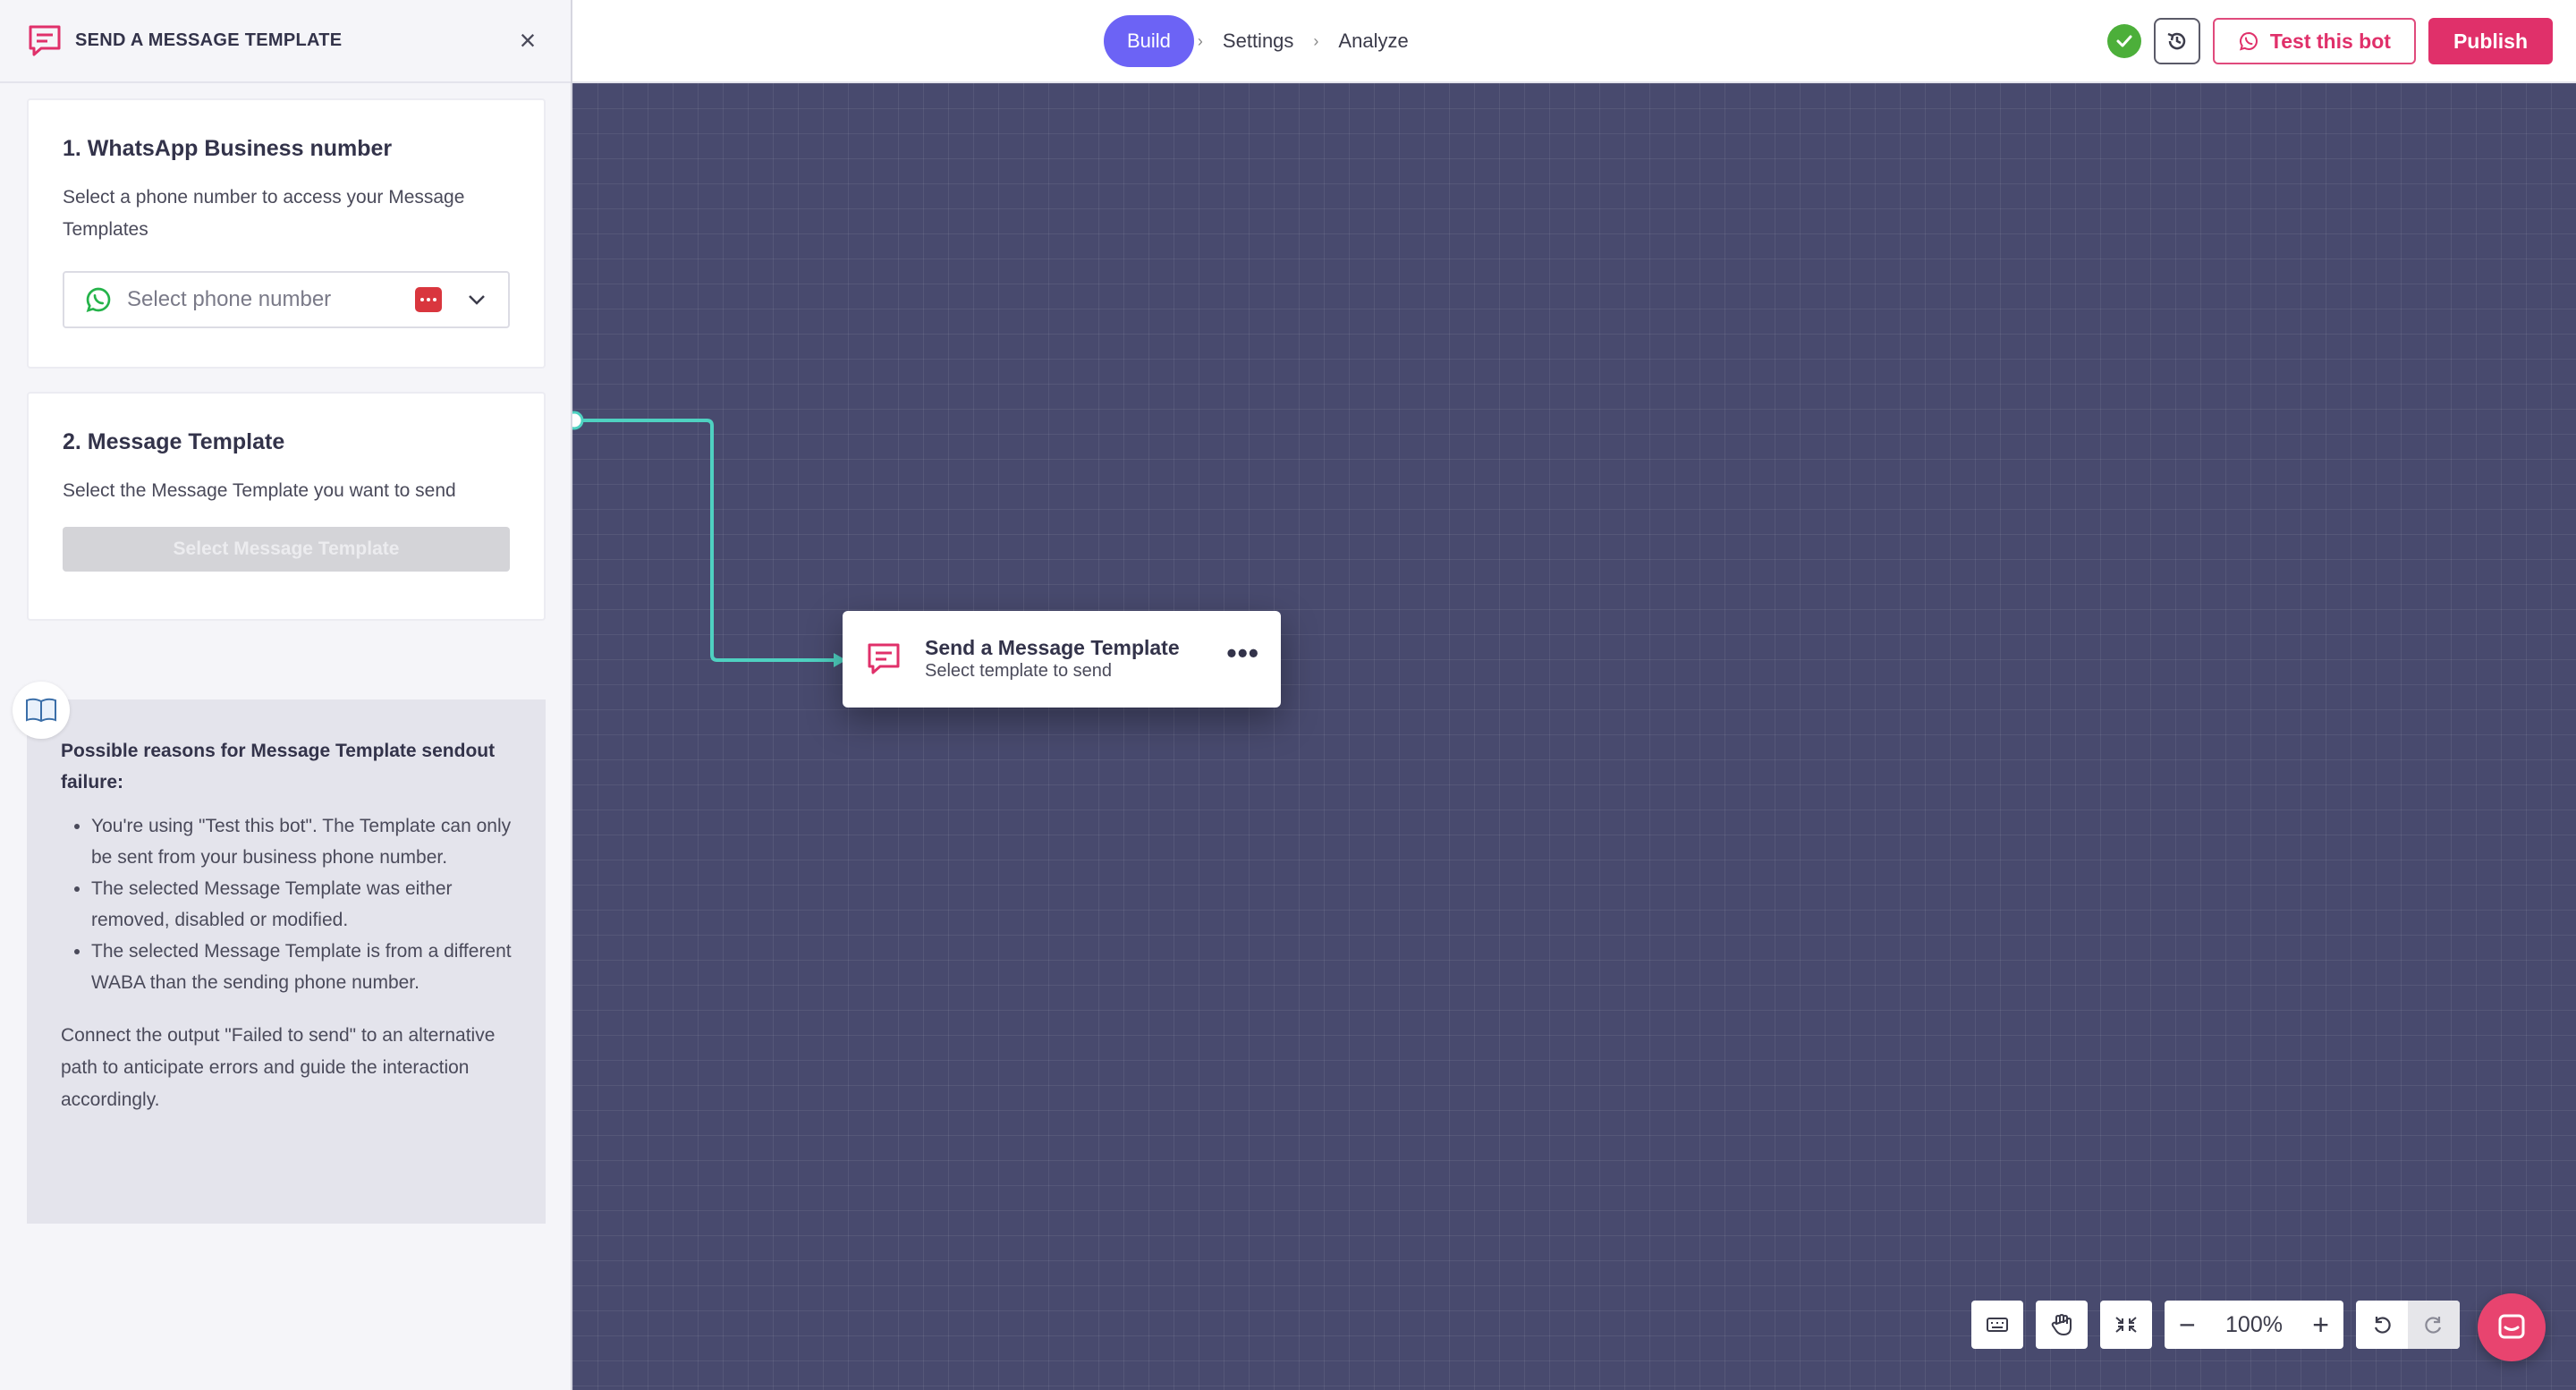  What do you see at coordinates (1149, 41) in the screenshot?
I see `tab-build: Build` at bounding box center [1149, 41].